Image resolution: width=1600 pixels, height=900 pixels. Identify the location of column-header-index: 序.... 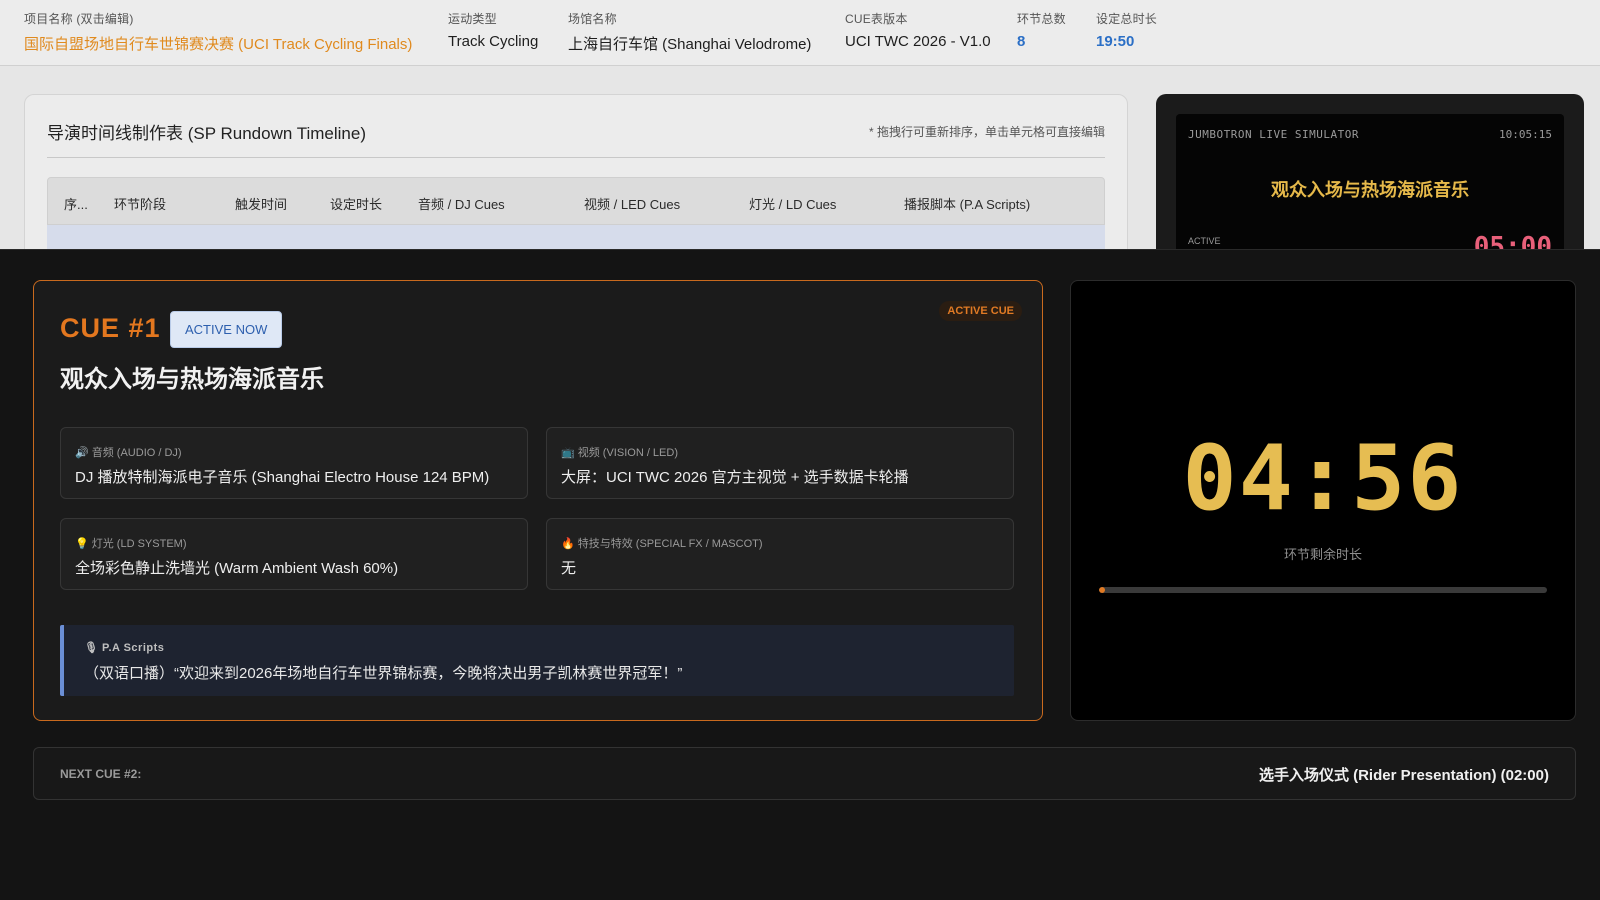
(76, 203).